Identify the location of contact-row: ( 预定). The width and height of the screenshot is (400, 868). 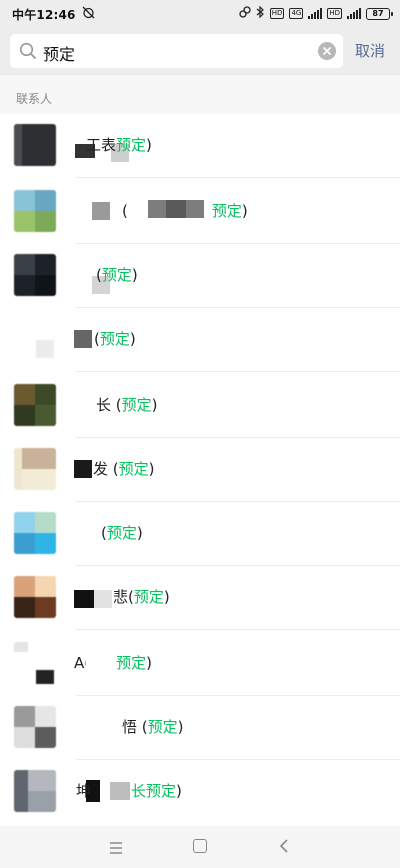
(200, 212).